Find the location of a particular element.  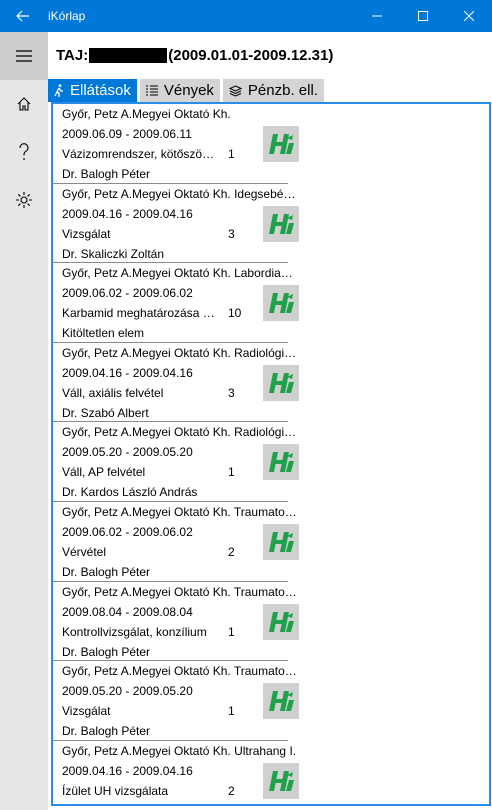

tab-ellatasok: Ellátások is located at coordinates (92, 90).